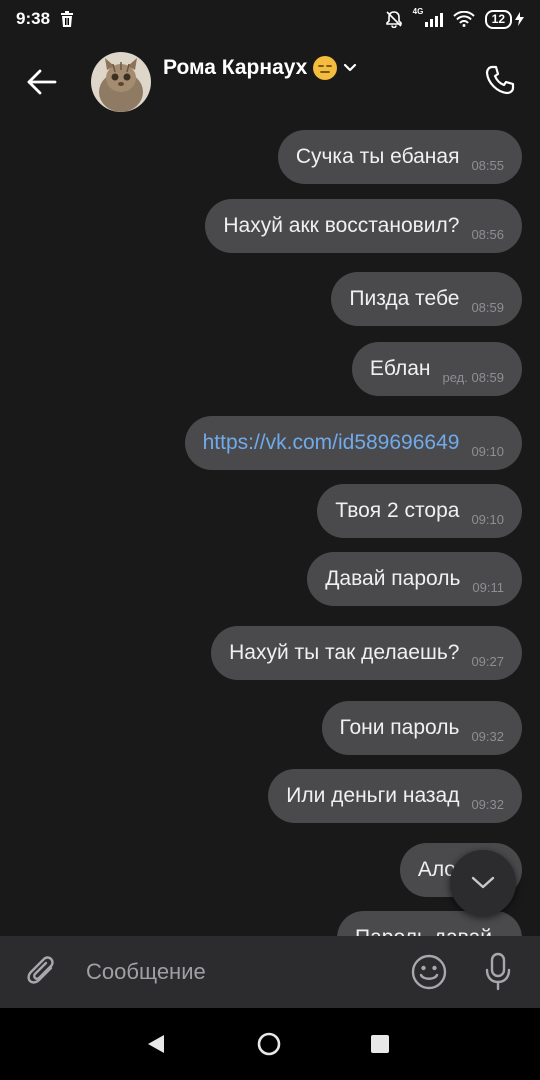  I want to click on arrow-left-icon, so click(42, 82).